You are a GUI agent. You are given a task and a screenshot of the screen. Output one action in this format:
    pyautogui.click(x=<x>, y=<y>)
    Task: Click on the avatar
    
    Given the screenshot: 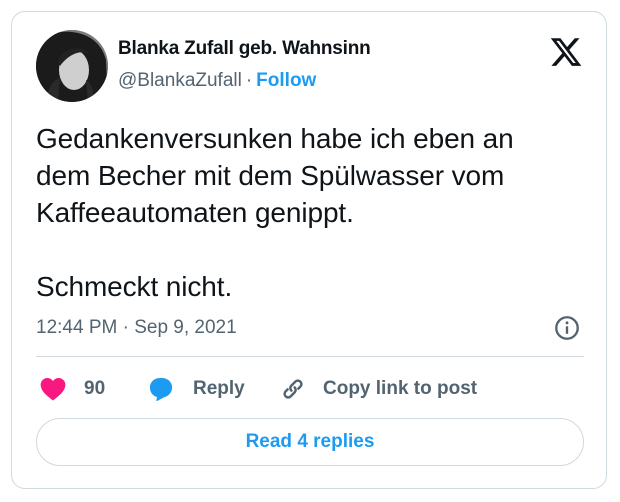 What is the action you would take?
    pyautogui.click(x=72, y=66)
    